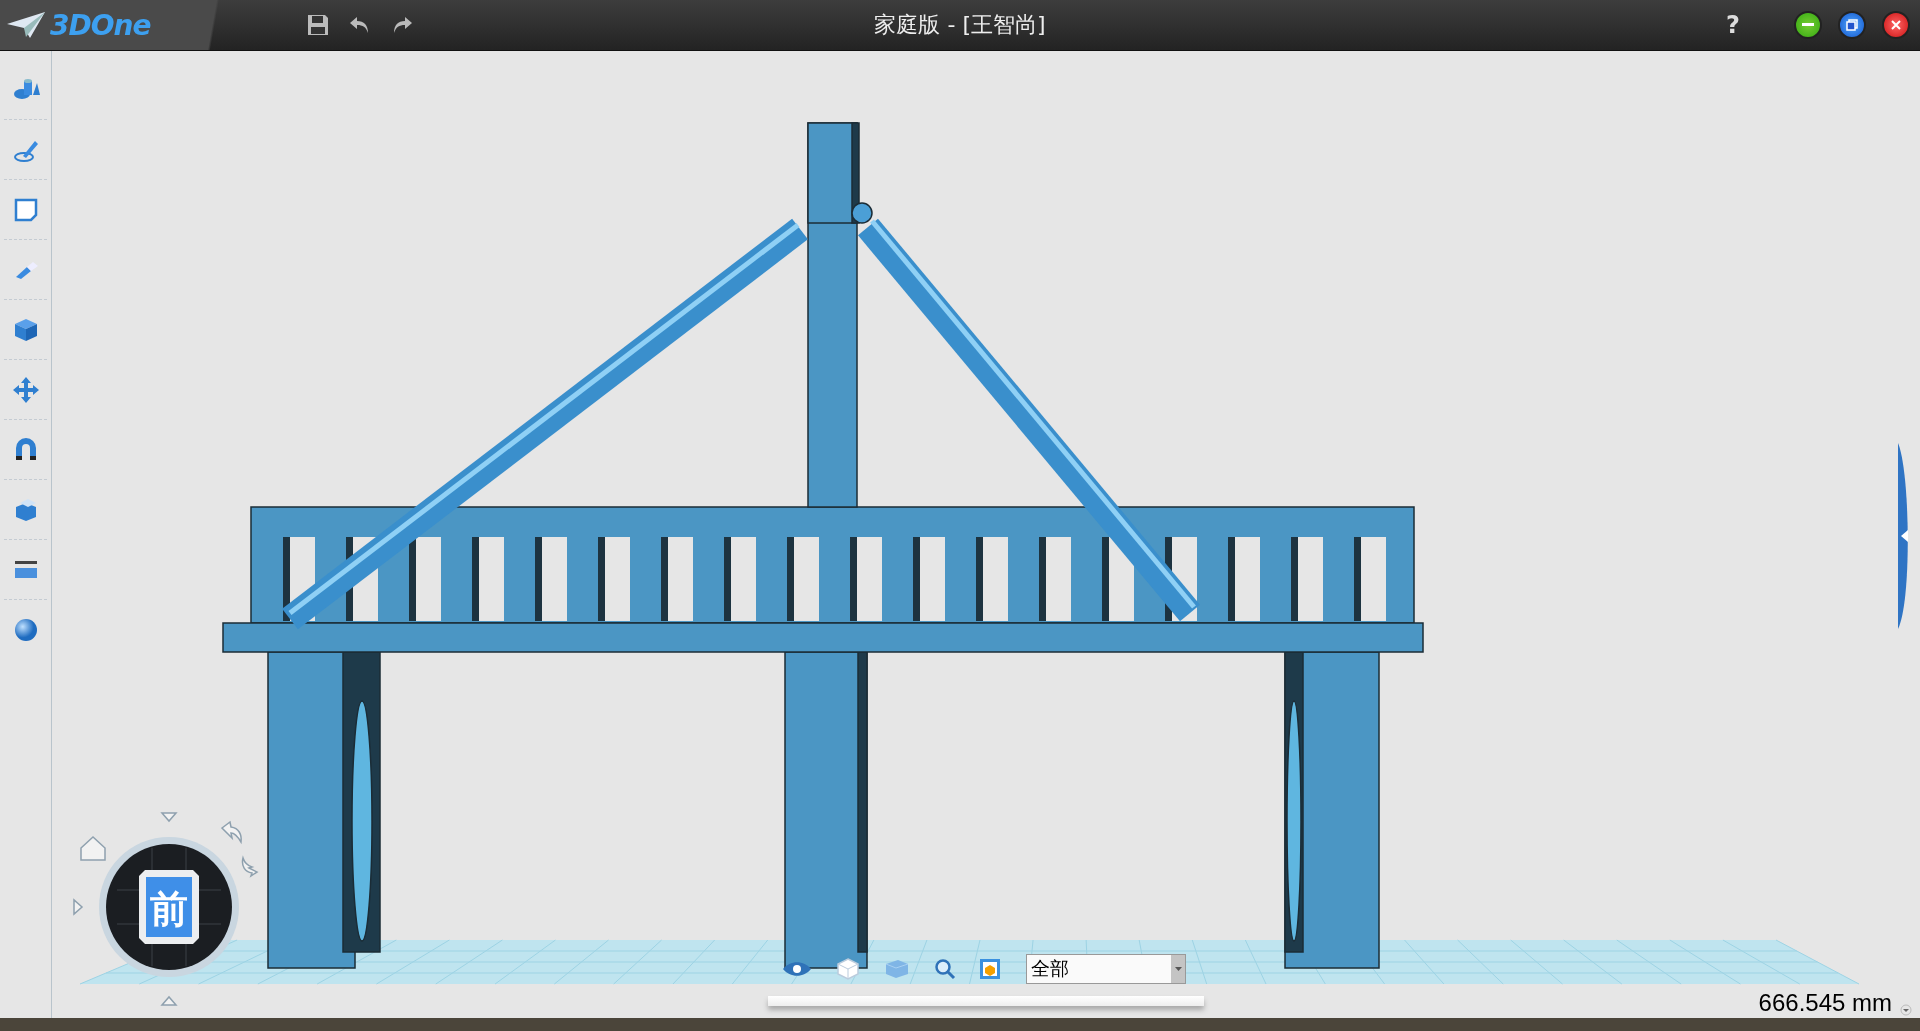 The image size is (1920, 1031). Describe the element at coordinates (100, 25) in the screenshot. I see `app-logo: 3DOne` at that location.